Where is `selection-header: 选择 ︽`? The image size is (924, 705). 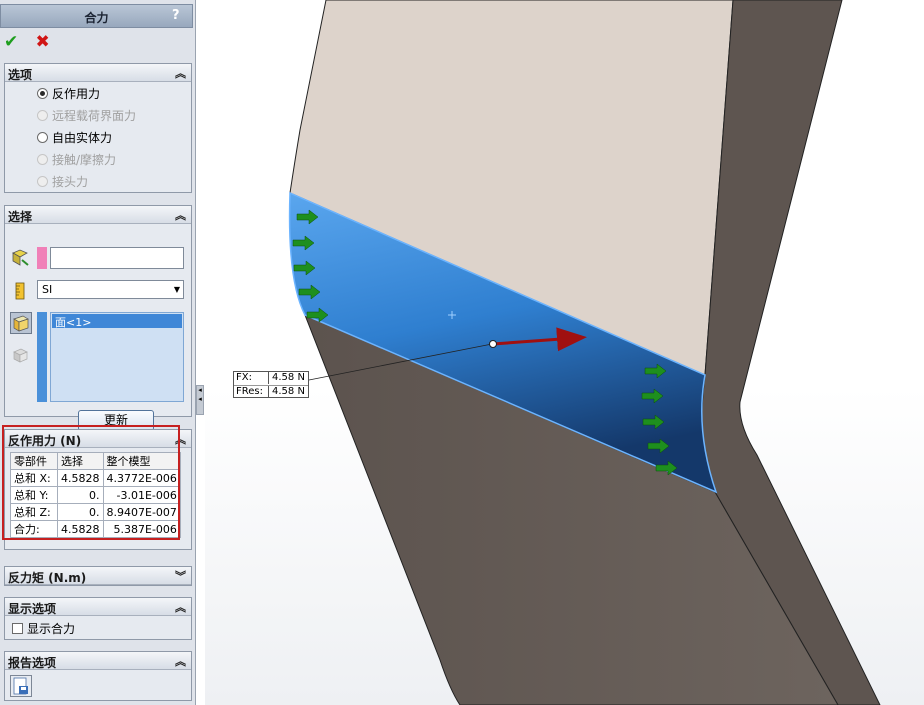 selection-header: 选择 ︽ is located at coordinates (98, 215).